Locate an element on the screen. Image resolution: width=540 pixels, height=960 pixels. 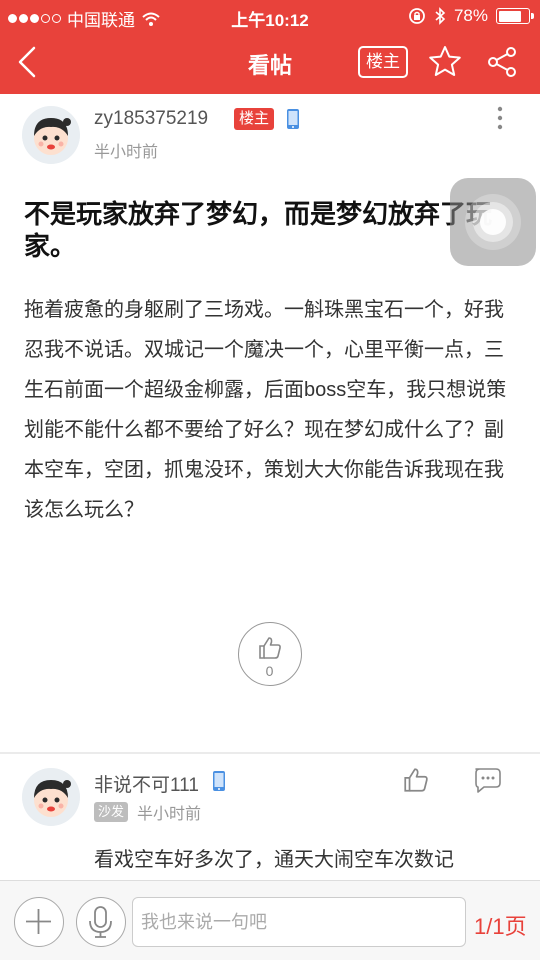
reply-avatar is located at coordinates (51, 797).